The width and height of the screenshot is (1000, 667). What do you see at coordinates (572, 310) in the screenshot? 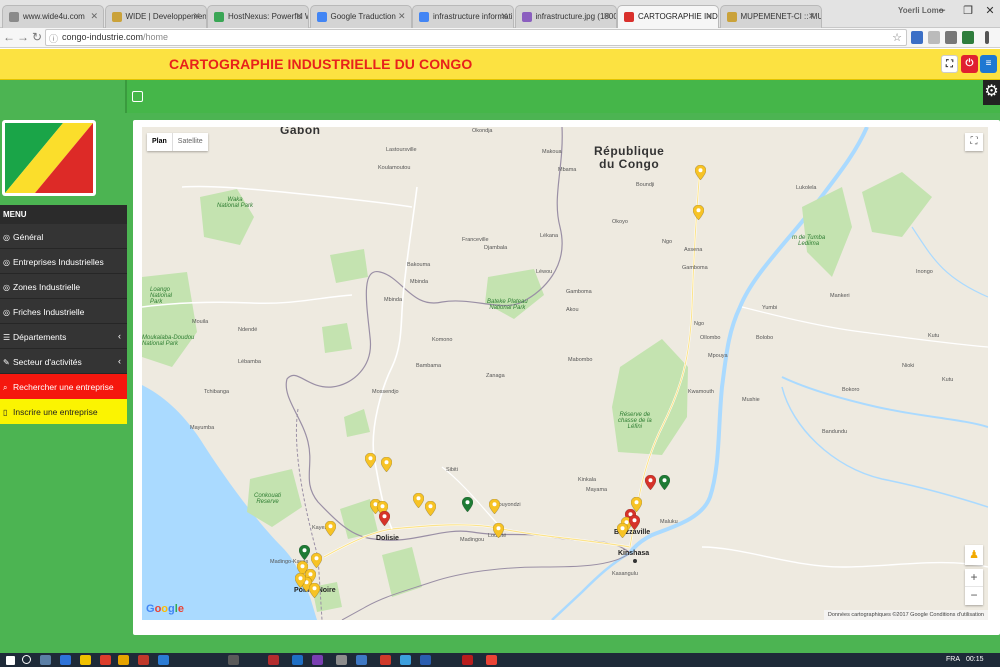
I see `map-label-akou: Akou` at bounding box center [572, 310].